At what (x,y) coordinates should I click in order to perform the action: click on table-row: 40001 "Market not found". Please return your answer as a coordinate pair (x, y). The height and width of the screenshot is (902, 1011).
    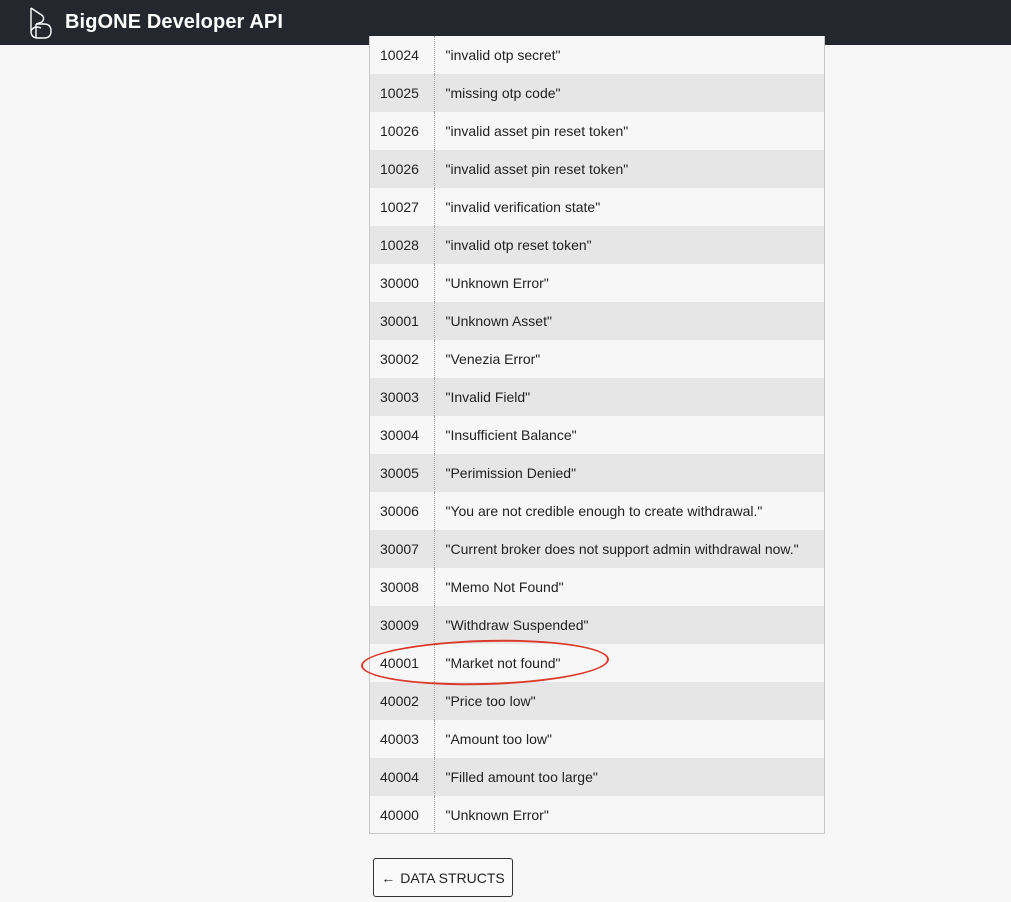
    Looking at the image, I should click on (597, 663).